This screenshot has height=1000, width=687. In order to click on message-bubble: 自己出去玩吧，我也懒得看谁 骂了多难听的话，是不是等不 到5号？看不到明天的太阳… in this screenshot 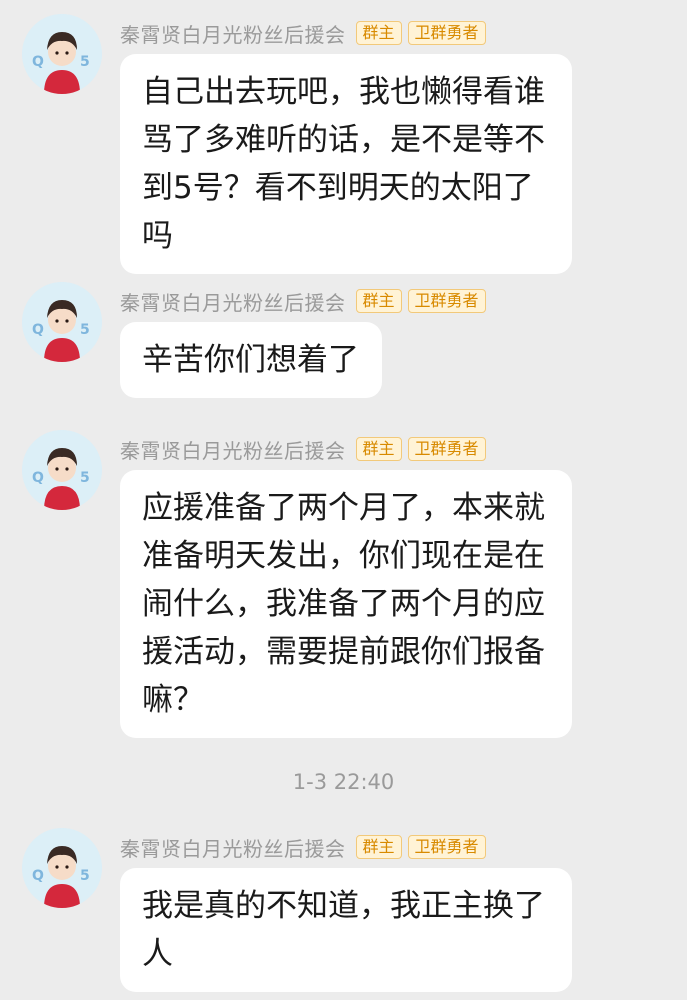, I will do `click(346, 164)`.